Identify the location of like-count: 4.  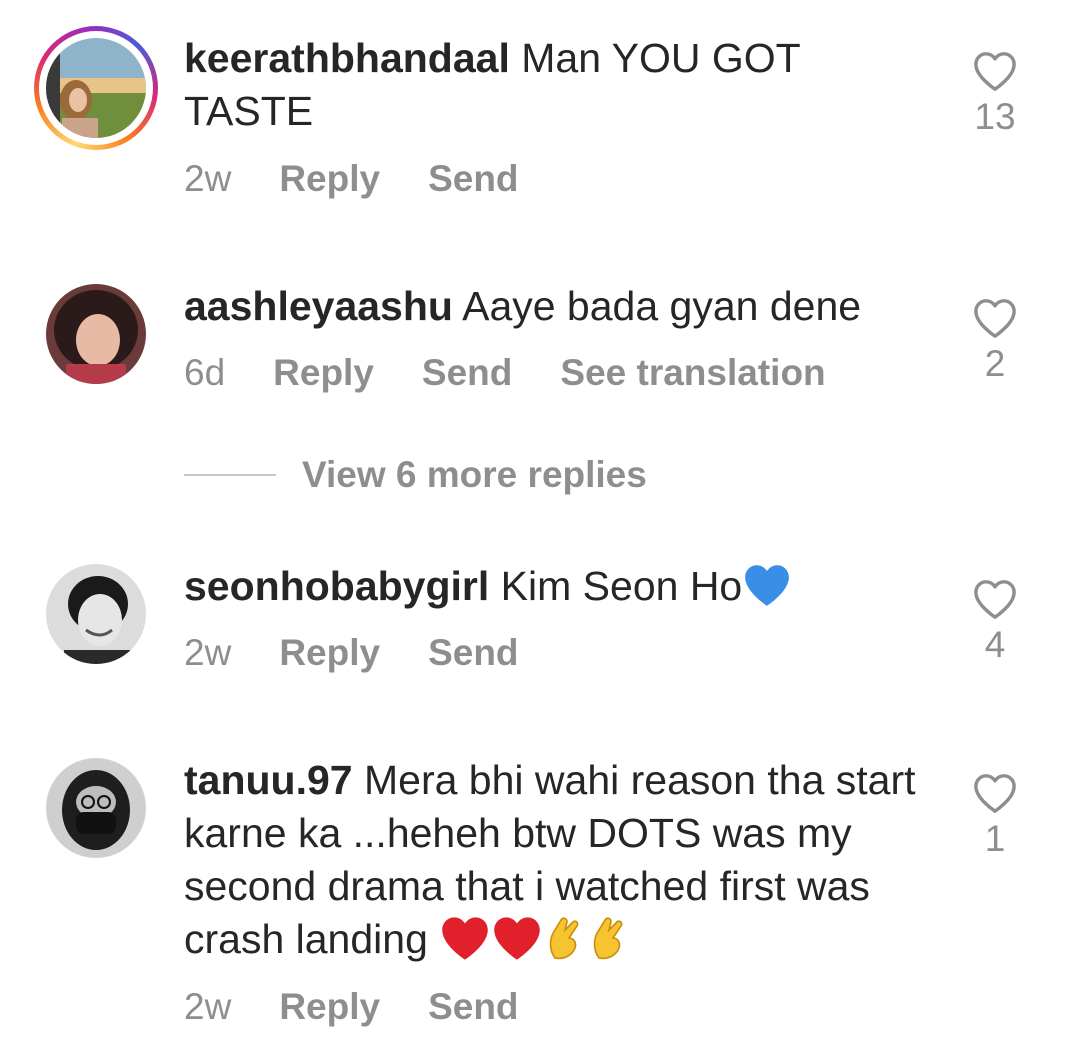
(995, 644).